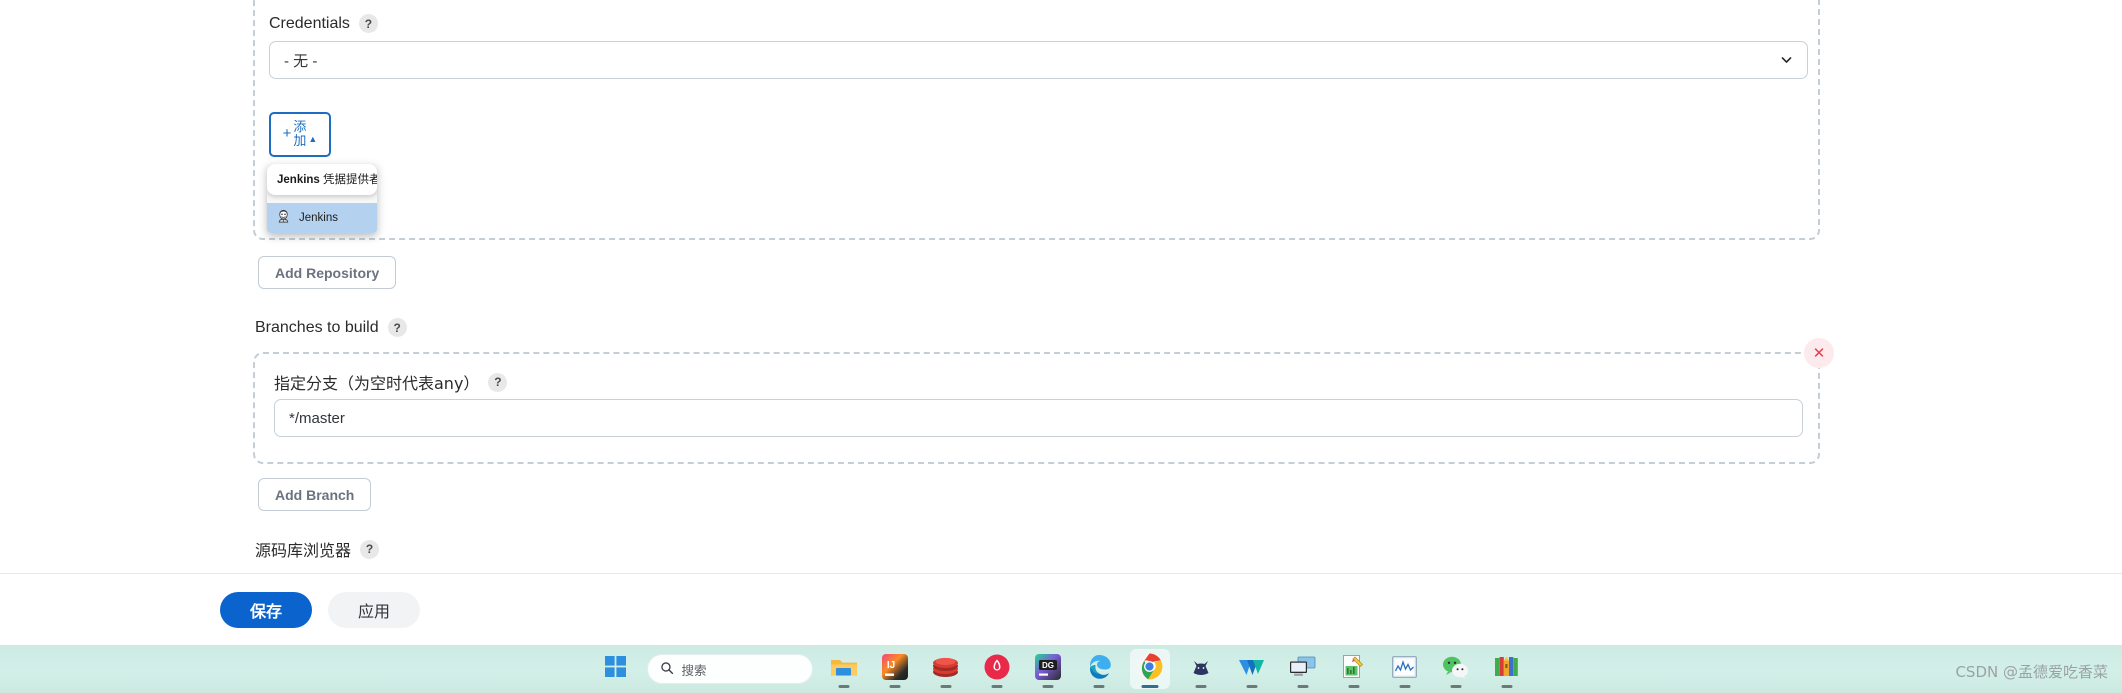 The image size is (2122, 693). I want to click on watermark: CSDN @孟德爱吃香菜, so click(2031, 672).